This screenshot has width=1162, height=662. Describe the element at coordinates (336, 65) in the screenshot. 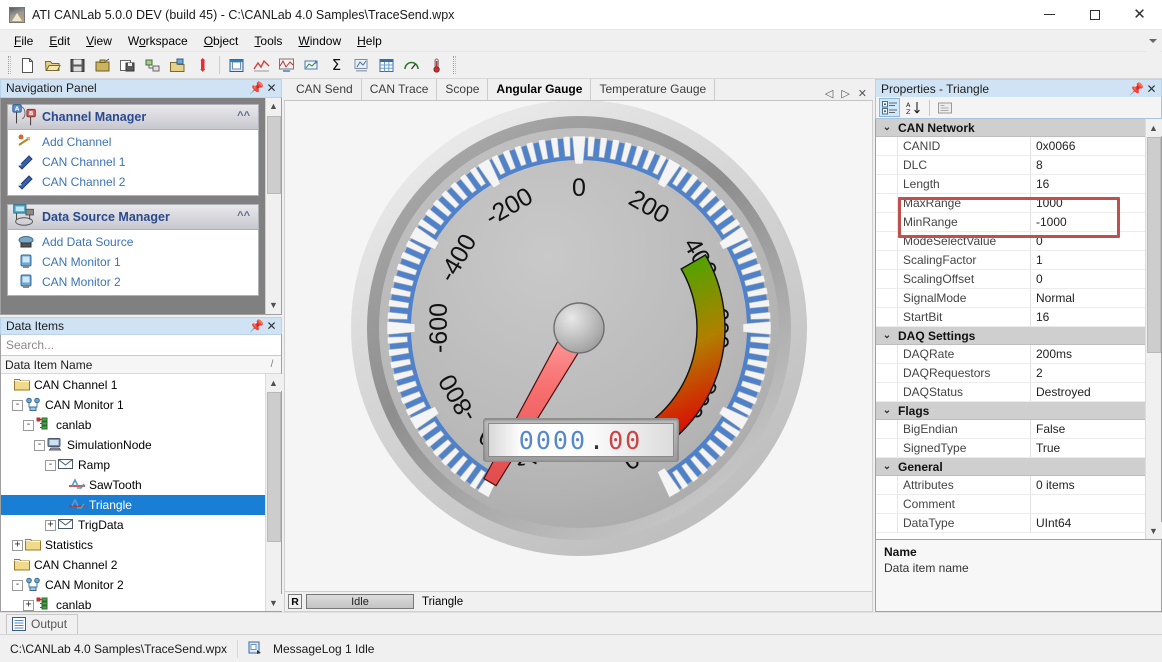

I see `statistics-button: Σ` at that location.